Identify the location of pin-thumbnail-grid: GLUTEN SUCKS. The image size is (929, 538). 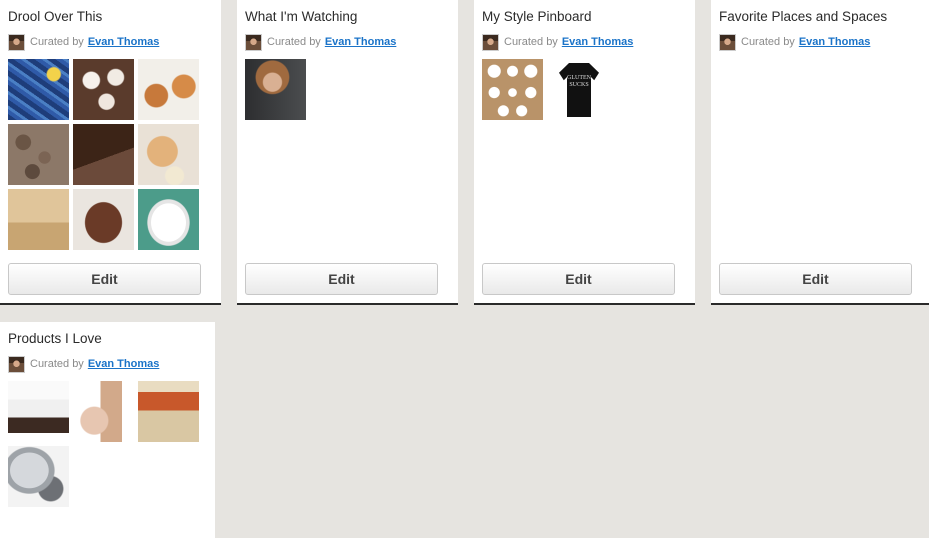
(577, 89).